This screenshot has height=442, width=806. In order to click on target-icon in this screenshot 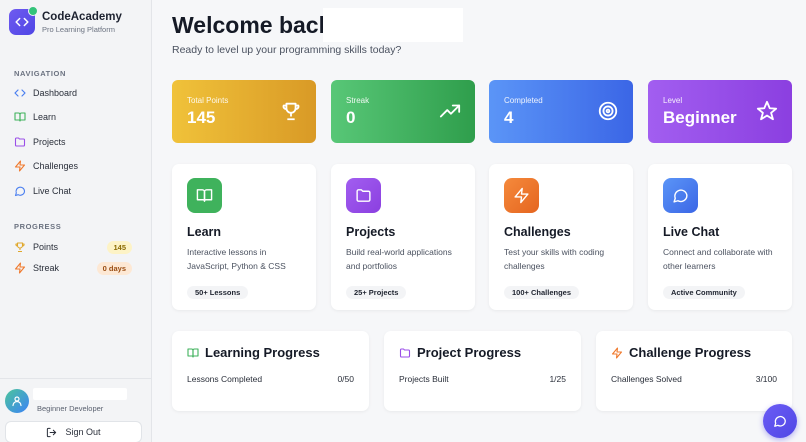, I will do `click(608, 111)`.